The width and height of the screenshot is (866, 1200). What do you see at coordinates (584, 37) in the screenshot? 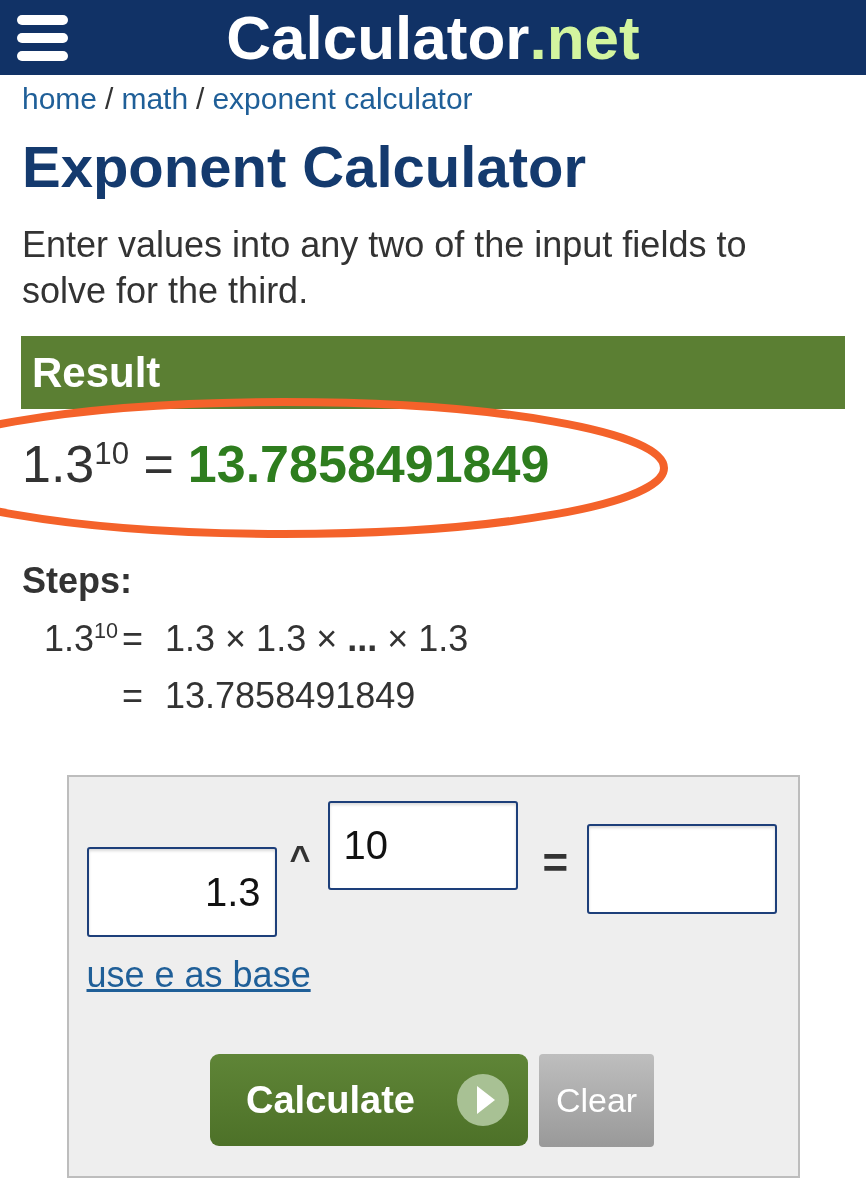
I see `logo-suffix: .net` at bounding box center [584, 37].